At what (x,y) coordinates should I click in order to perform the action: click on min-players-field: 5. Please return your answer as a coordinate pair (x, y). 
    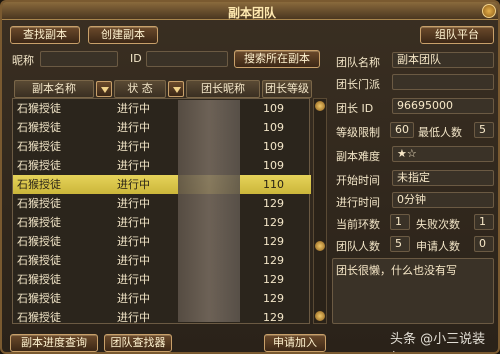
    Looking at the image, I should click on (484, 130).